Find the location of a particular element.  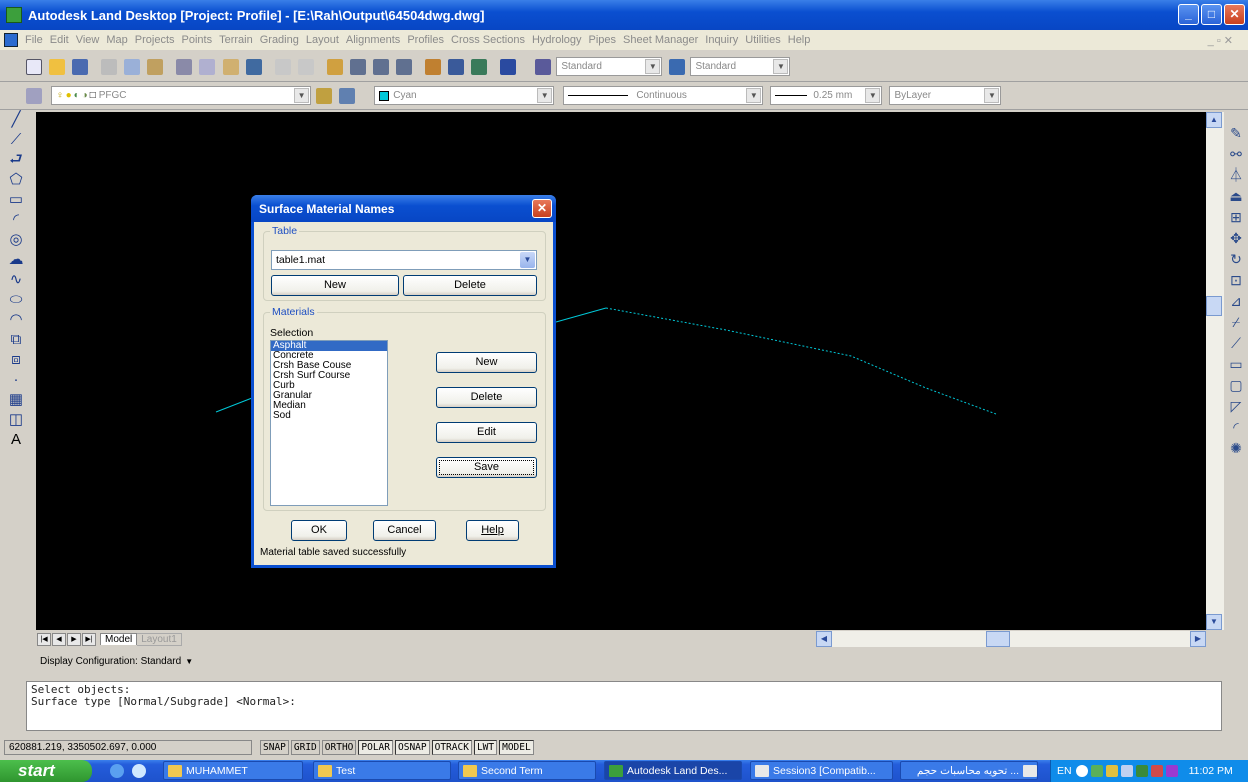

menu-edit: Edit is located at coordinates (59, 40).